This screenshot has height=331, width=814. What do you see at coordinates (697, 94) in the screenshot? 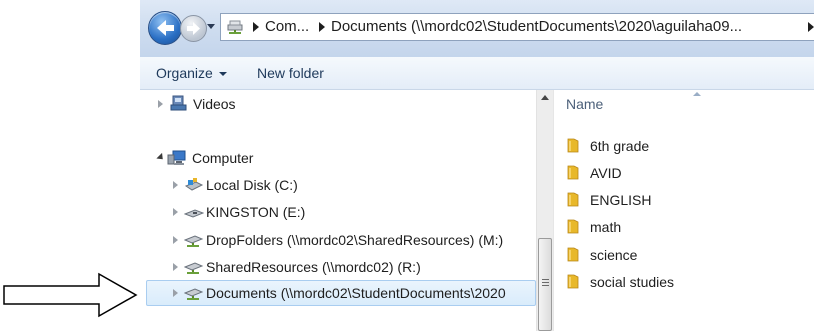
I see `sort-ascending-icon` at bounding box center [697, 94].